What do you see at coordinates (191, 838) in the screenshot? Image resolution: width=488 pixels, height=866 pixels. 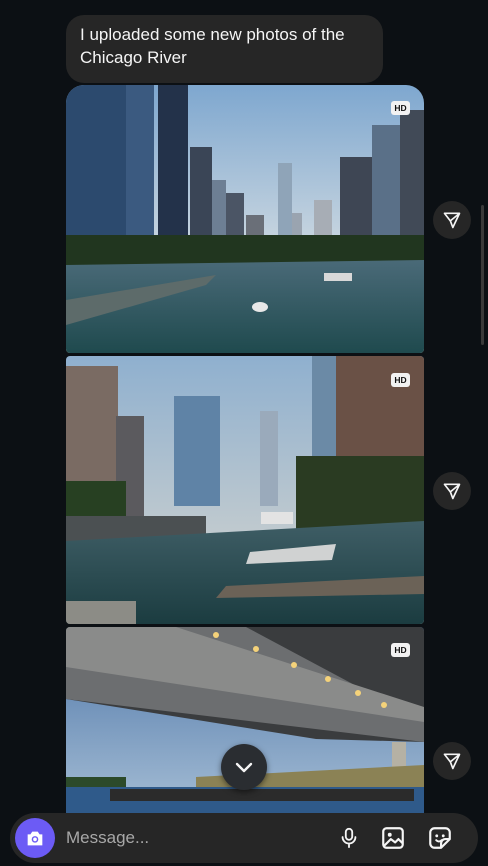 I see `message-input` at bounding box center [191, 838].